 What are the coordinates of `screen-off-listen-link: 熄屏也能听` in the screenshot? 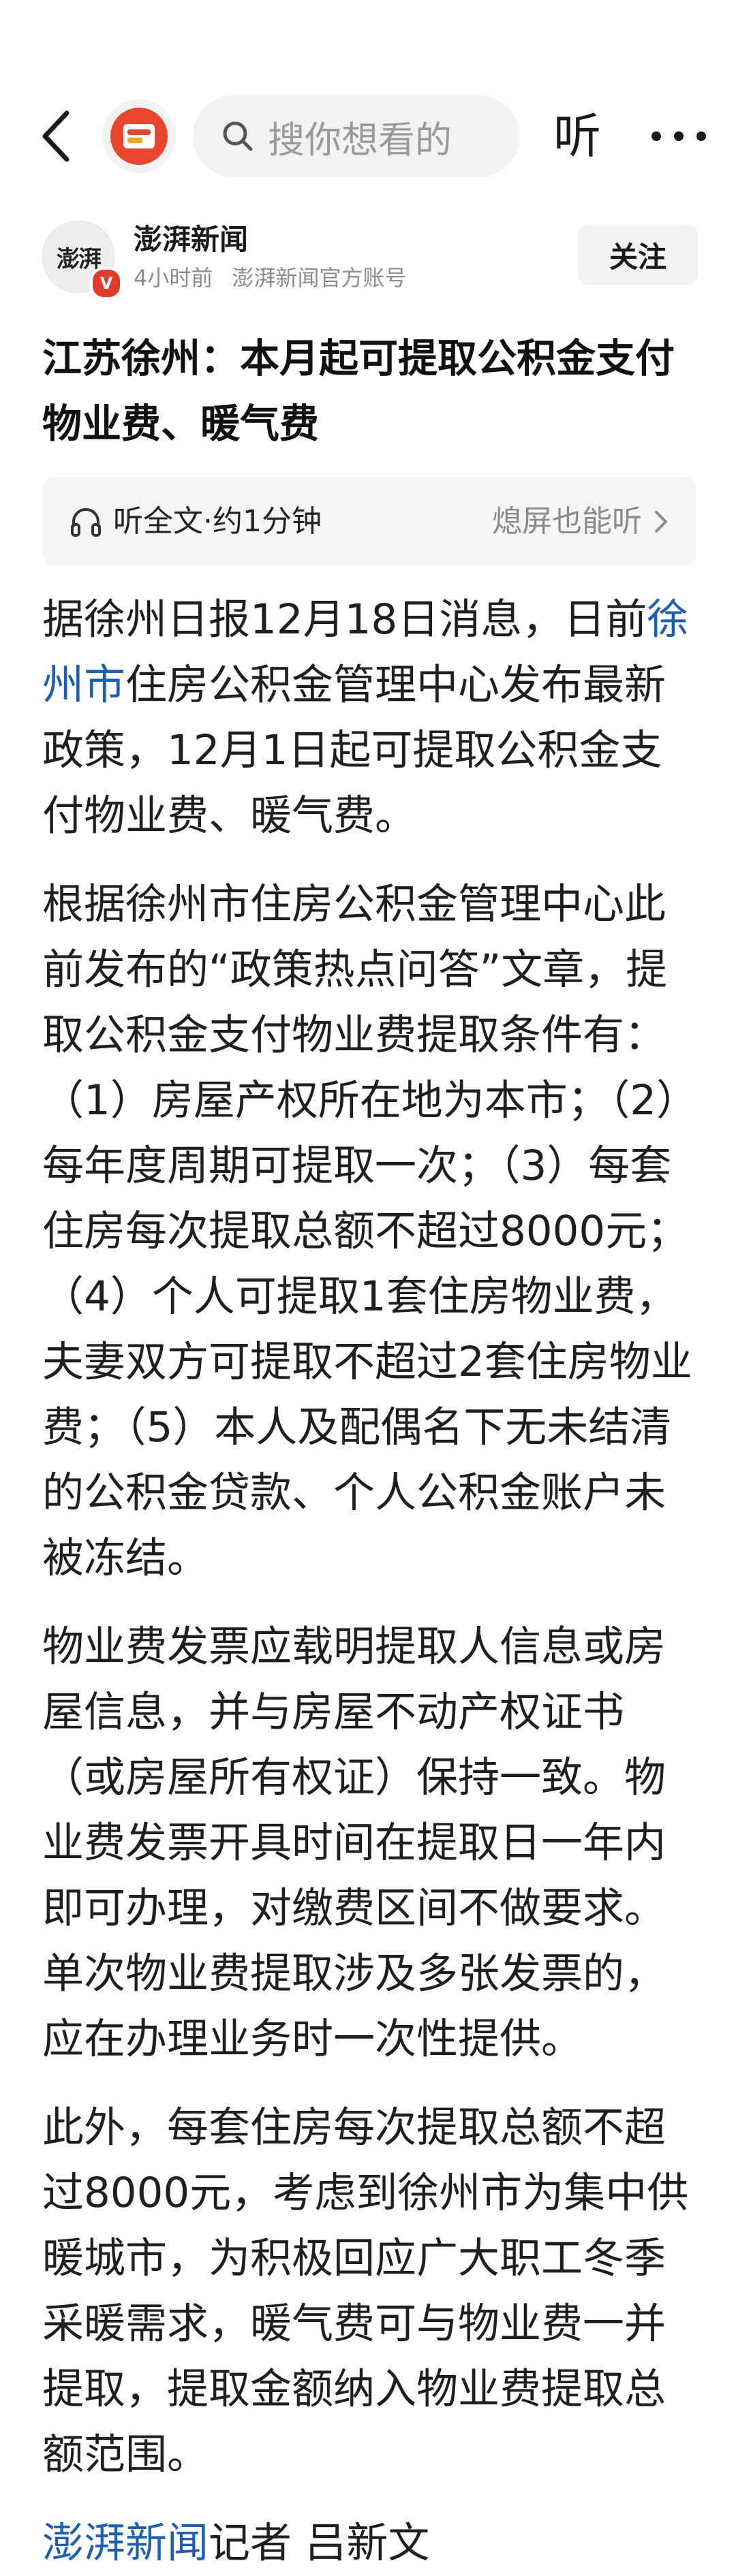 It's located at (580, 522).